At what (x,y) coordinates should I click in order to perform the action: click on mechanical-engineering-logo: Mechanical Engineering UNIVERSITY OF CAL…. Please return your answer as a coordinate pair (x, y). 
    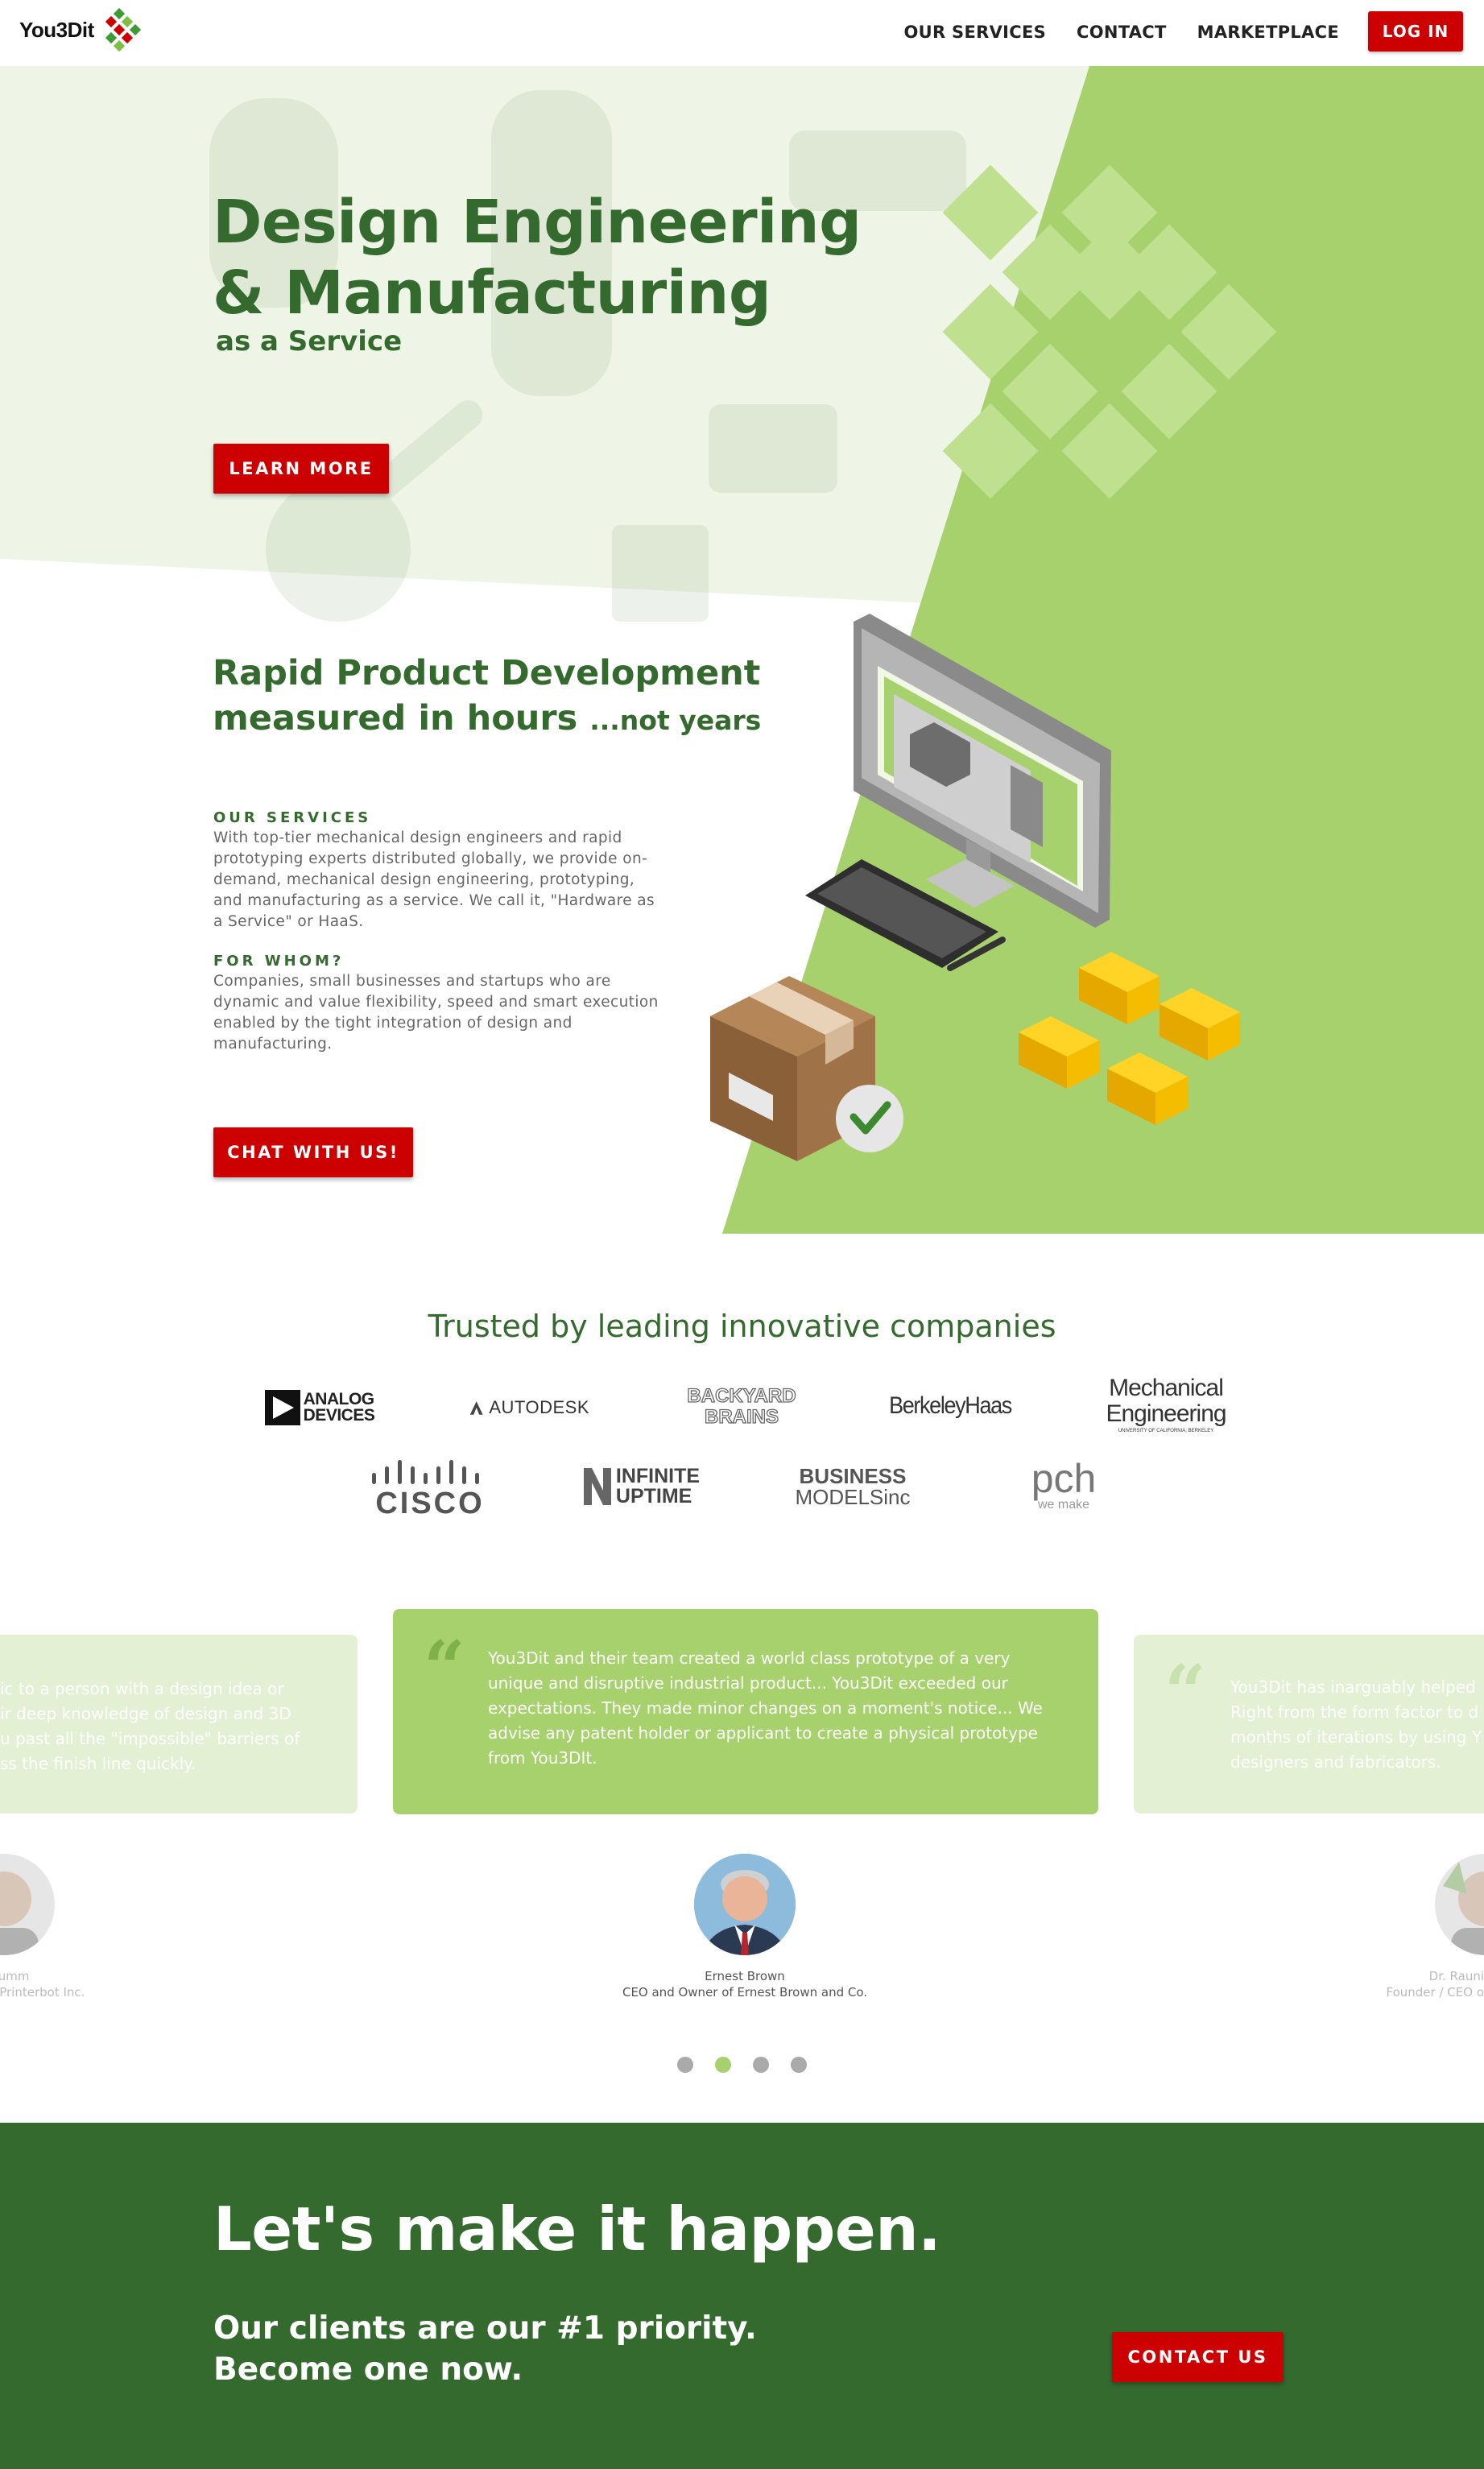
    Looking at the image, I should click on (1166, 1405).